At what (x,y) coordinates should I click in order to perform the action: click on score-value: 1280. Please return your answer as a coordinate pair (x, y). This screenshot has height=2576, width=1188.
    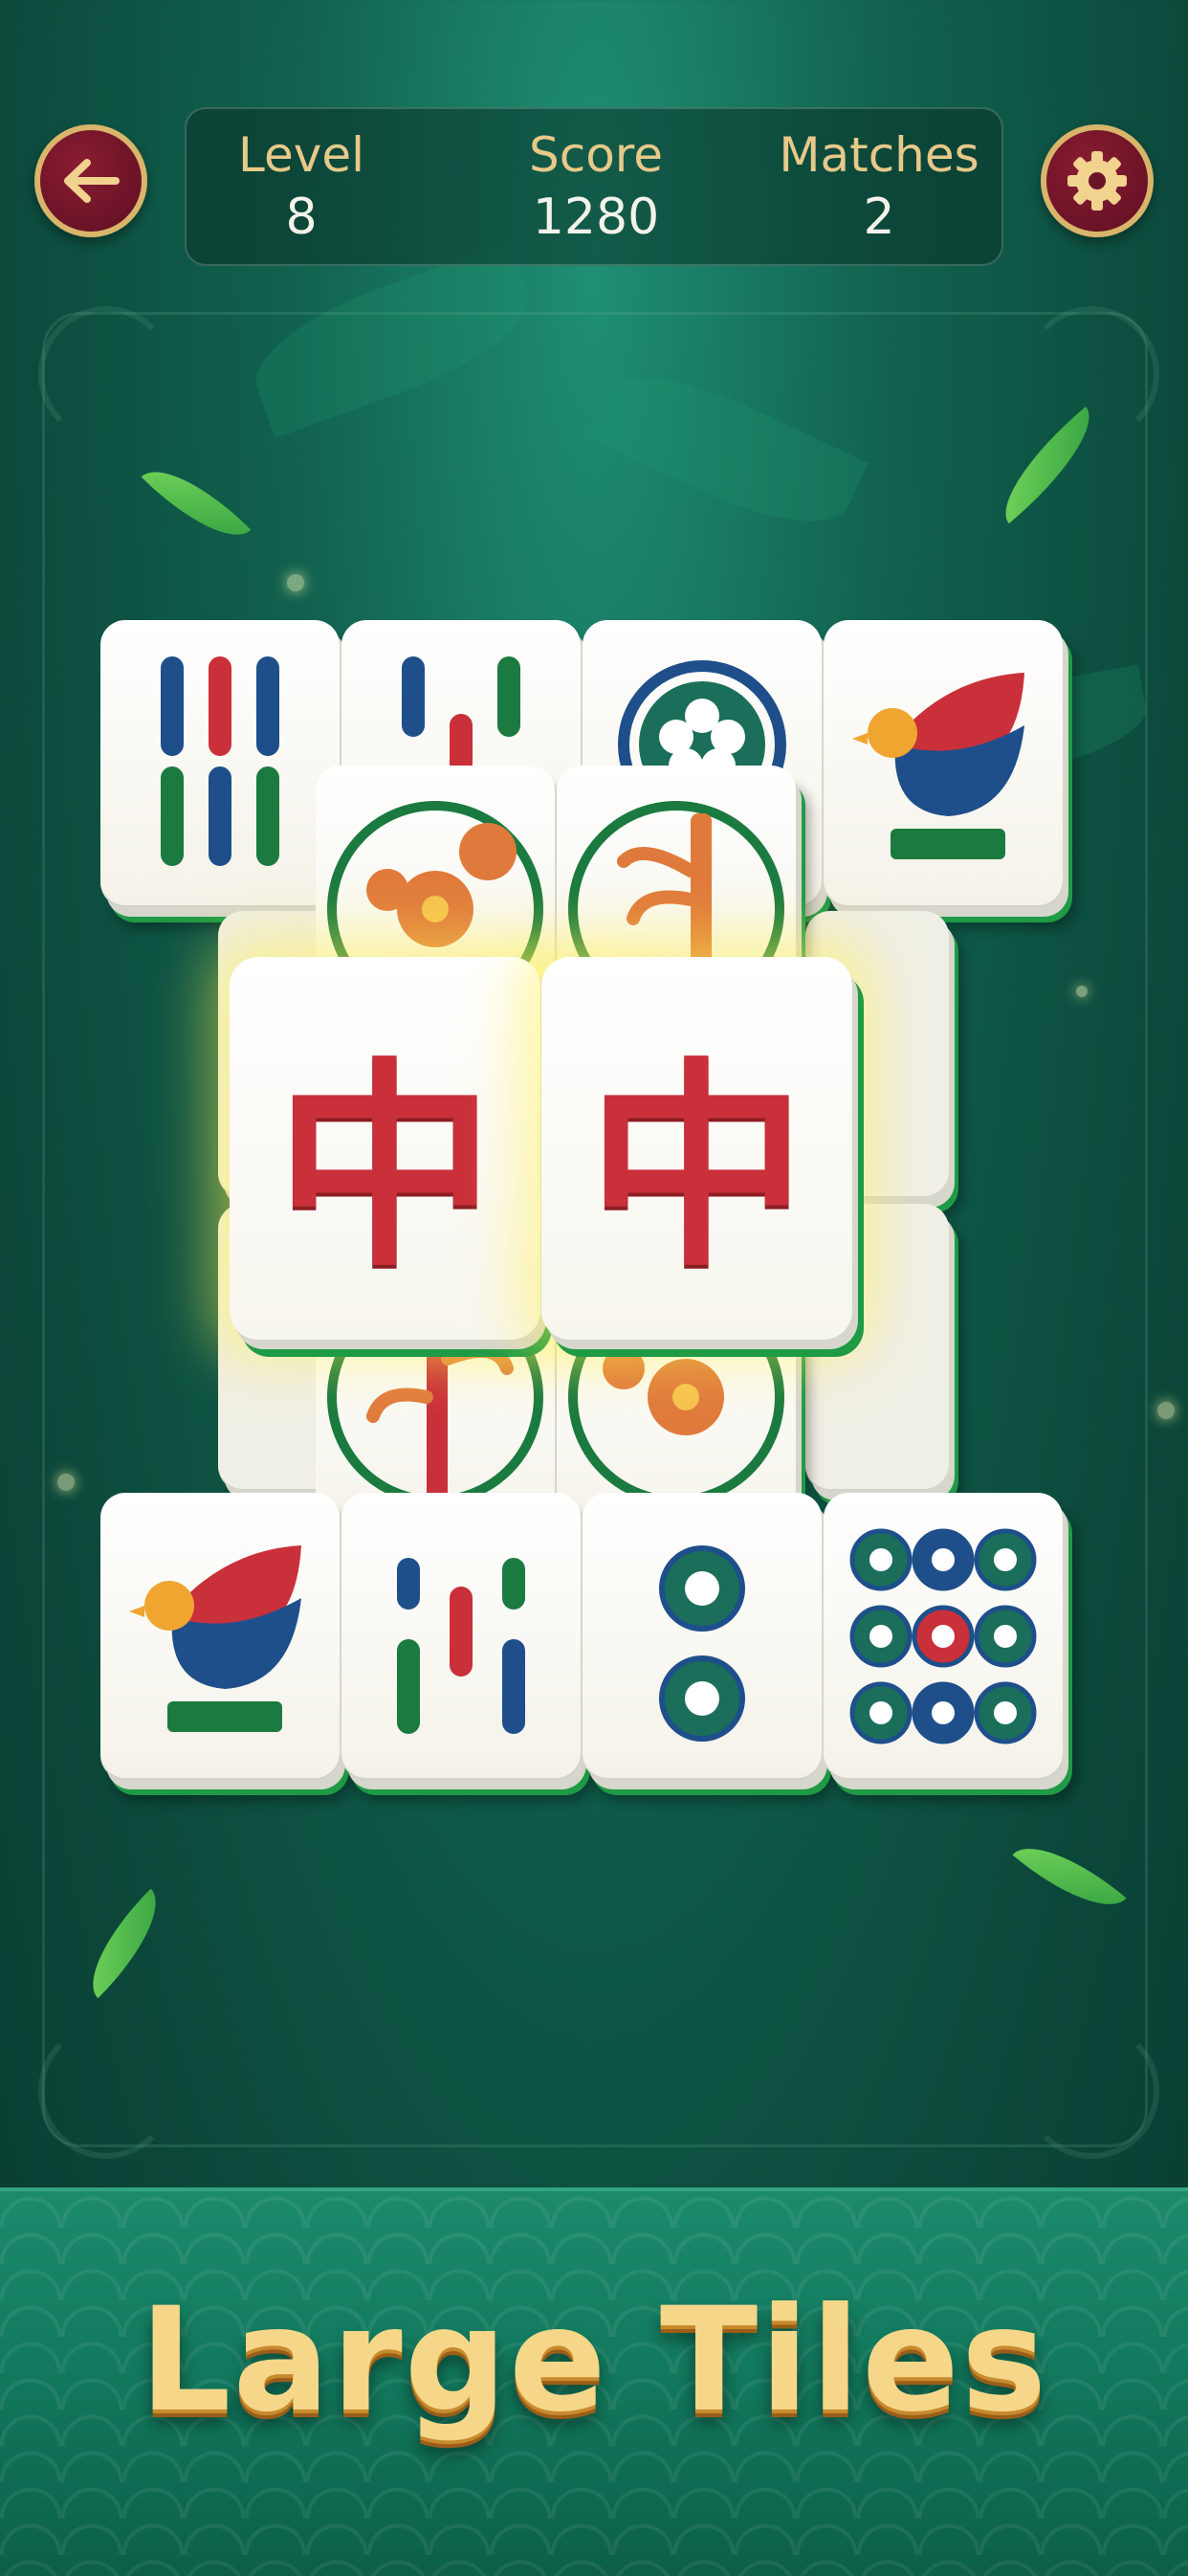
    Looking at the image, I should click on (596, 217).